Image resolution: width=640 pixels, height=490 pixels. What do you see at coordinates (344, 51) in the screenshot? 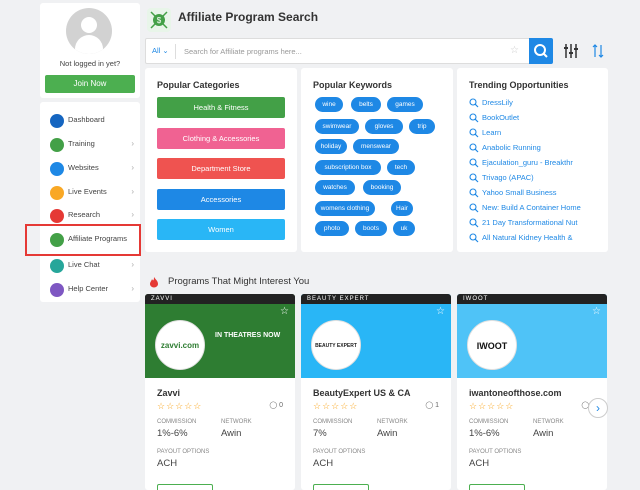
I see `search-input` at bounding box center [344, 51].